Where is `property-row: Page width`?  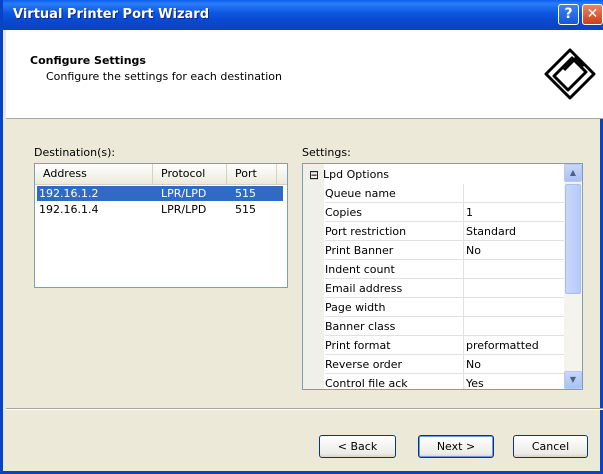
property-row: Page width is located at coordinates (433, 307).